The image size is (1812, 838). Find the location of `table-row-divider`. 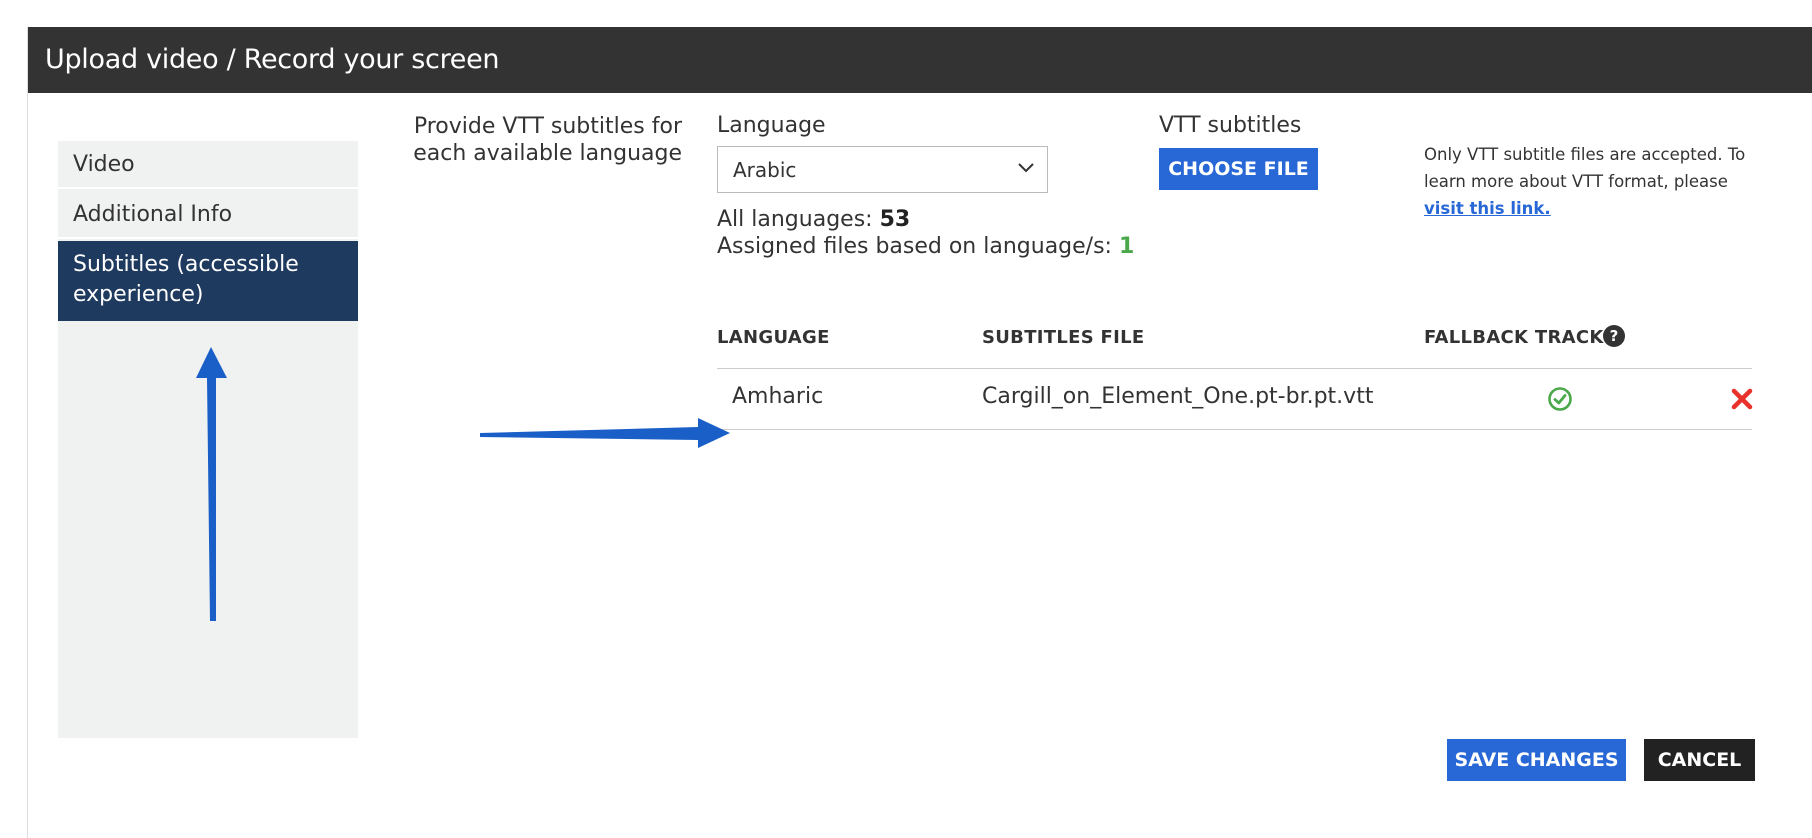

table-row-divider is located at coordinates (1234, 429).